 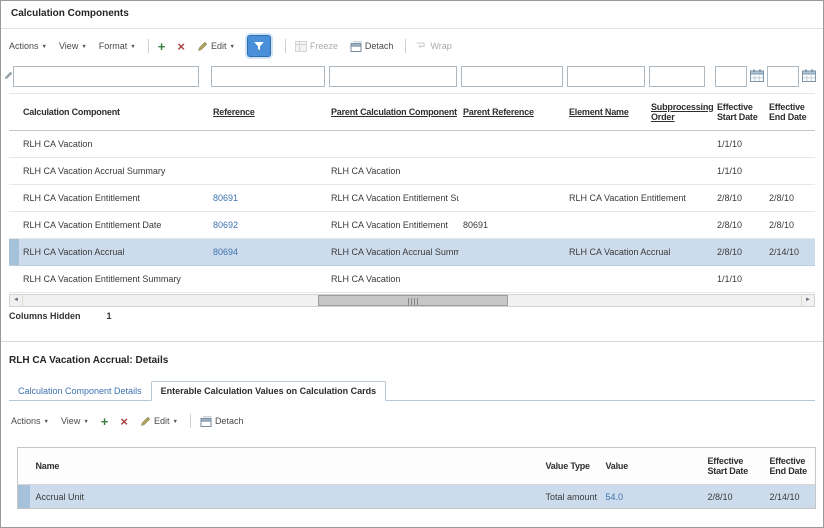 What do you see at coordinates (159, 421) in the screenshot?
I see `details-edit-menu: Edit ▼` at bounding box center [159, 421].